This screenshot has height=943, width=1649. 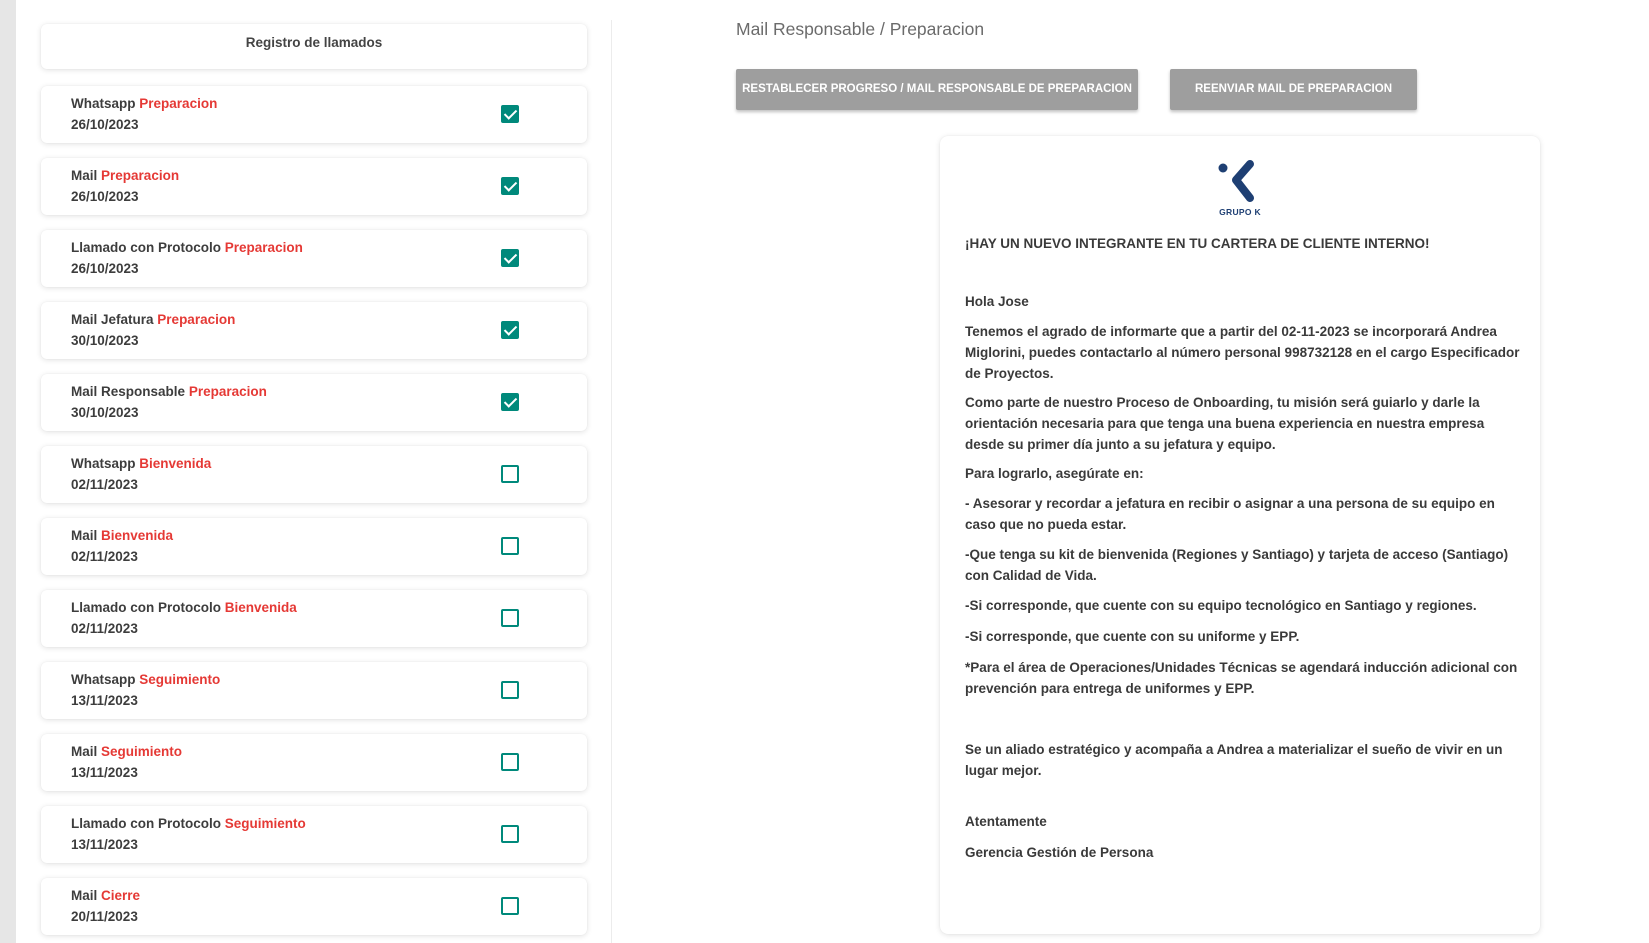 I want to click on call-item-title: Whatsapp Bienvenida, so click(x=141, y=463).